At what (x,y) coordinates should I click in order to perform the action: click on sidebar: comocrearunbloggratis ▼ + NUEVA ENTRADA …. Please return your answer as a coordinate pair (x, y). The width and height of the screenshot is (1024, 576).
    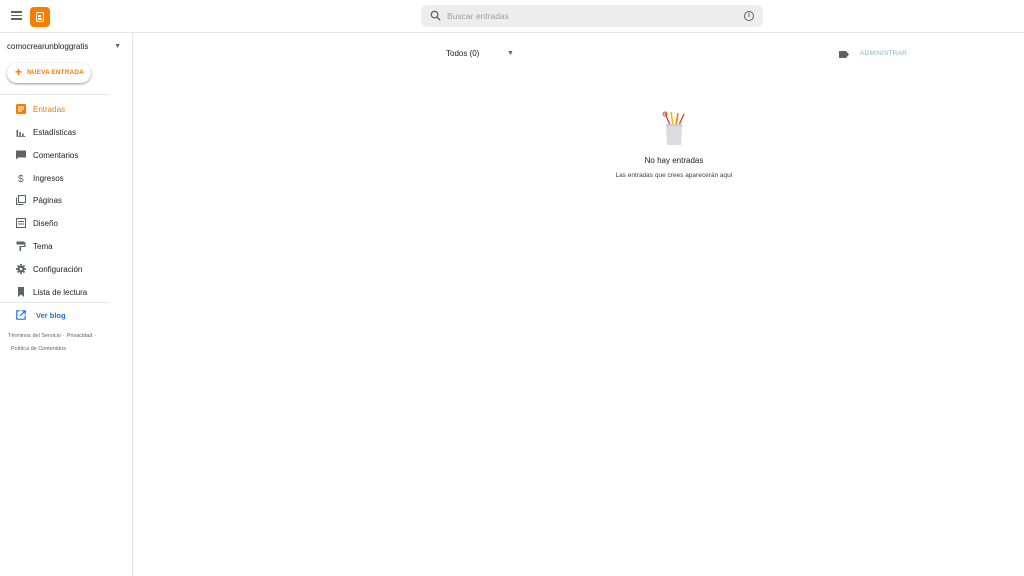
    Looking at the image, I should click on (66, 304).